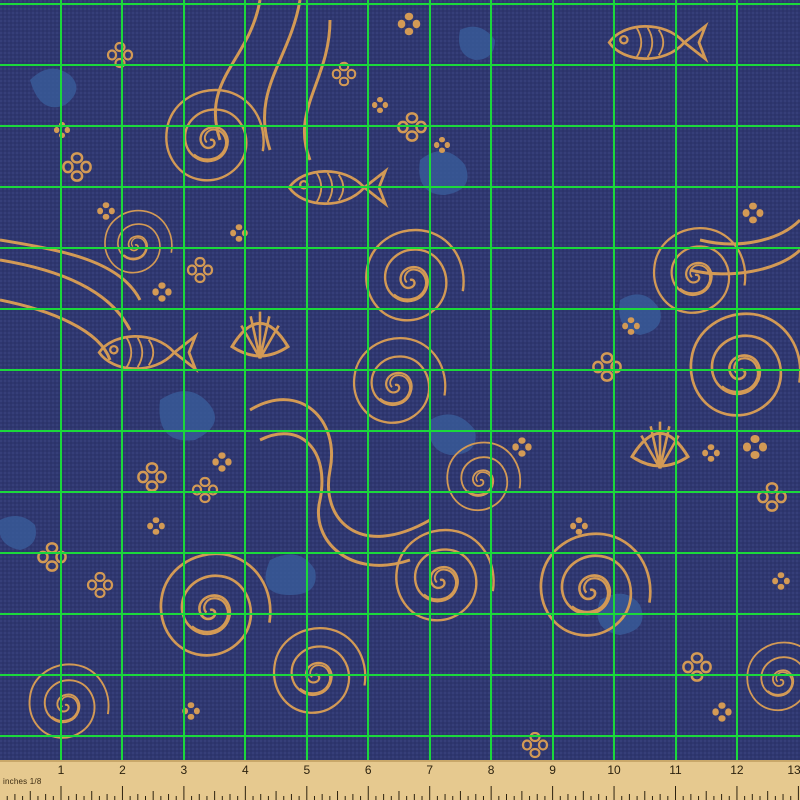 This screenshot has width=800, height=800. What do you see at coordinates (737, 770) in the screenshot?
I see `ruler-number: 12` at bounding box center [737, 770].